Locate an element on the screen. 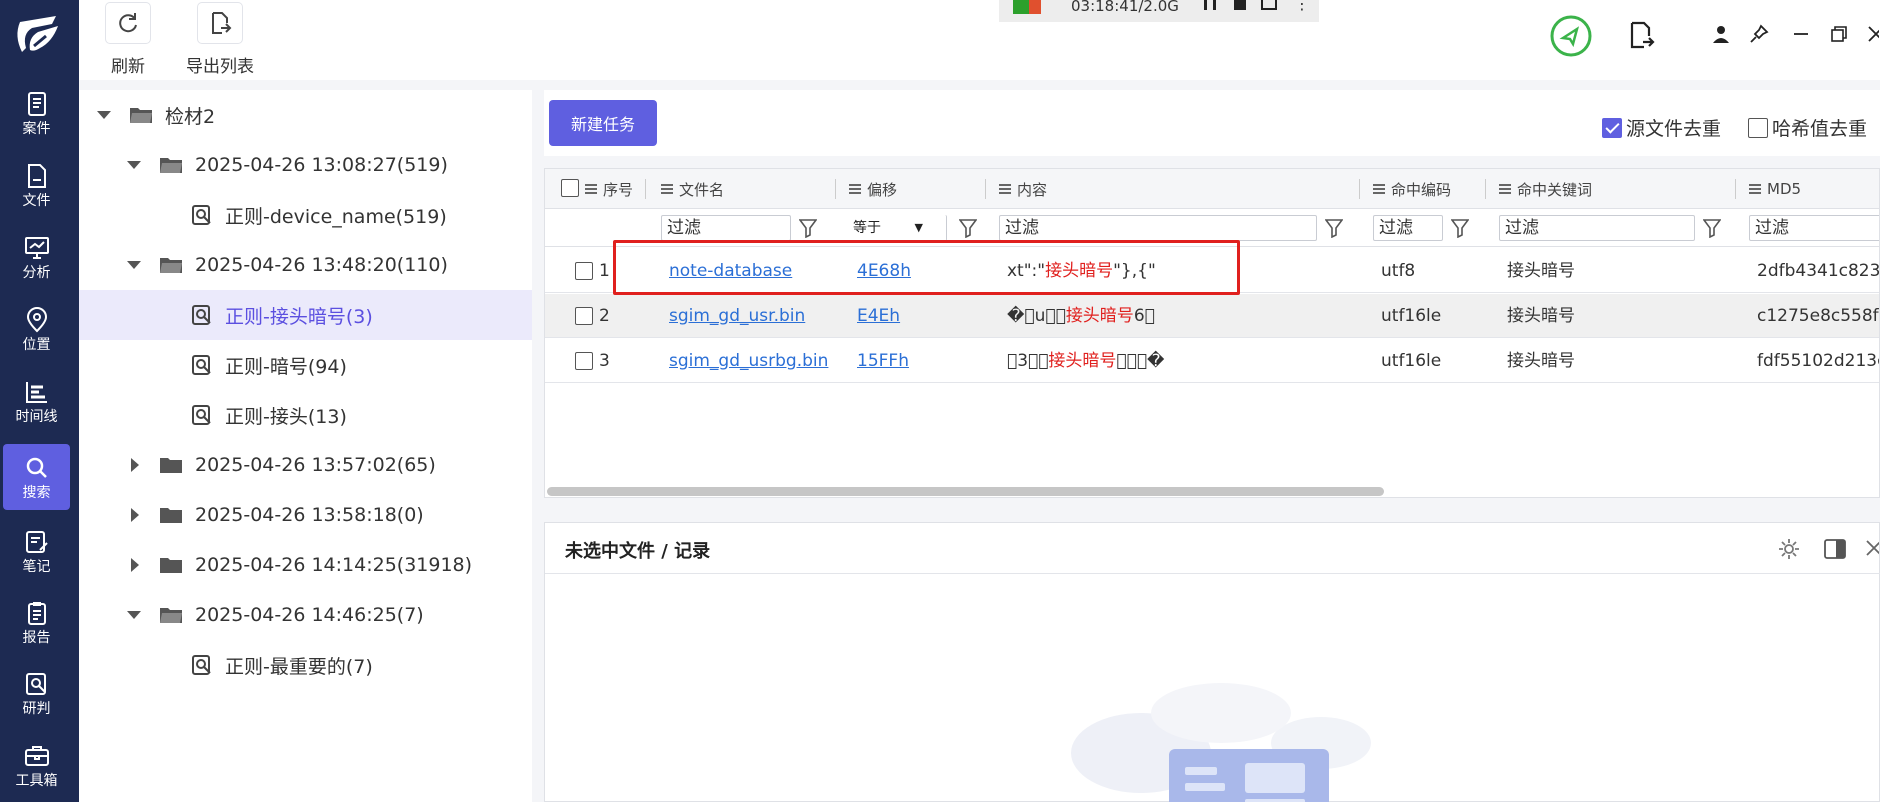 The image size is (1880, 802). nav-item-timeline: 时间线 is located at coordinates (36, 401).